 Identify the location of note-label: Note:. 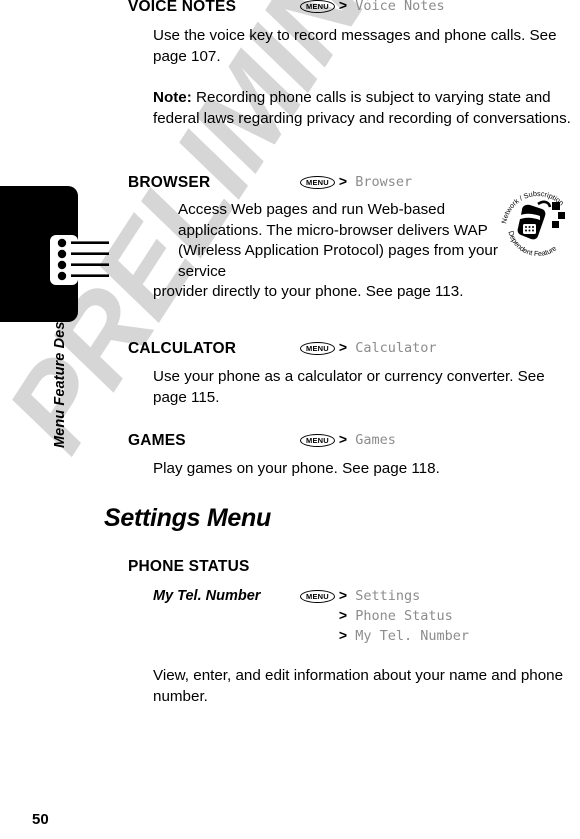
(172, 97).